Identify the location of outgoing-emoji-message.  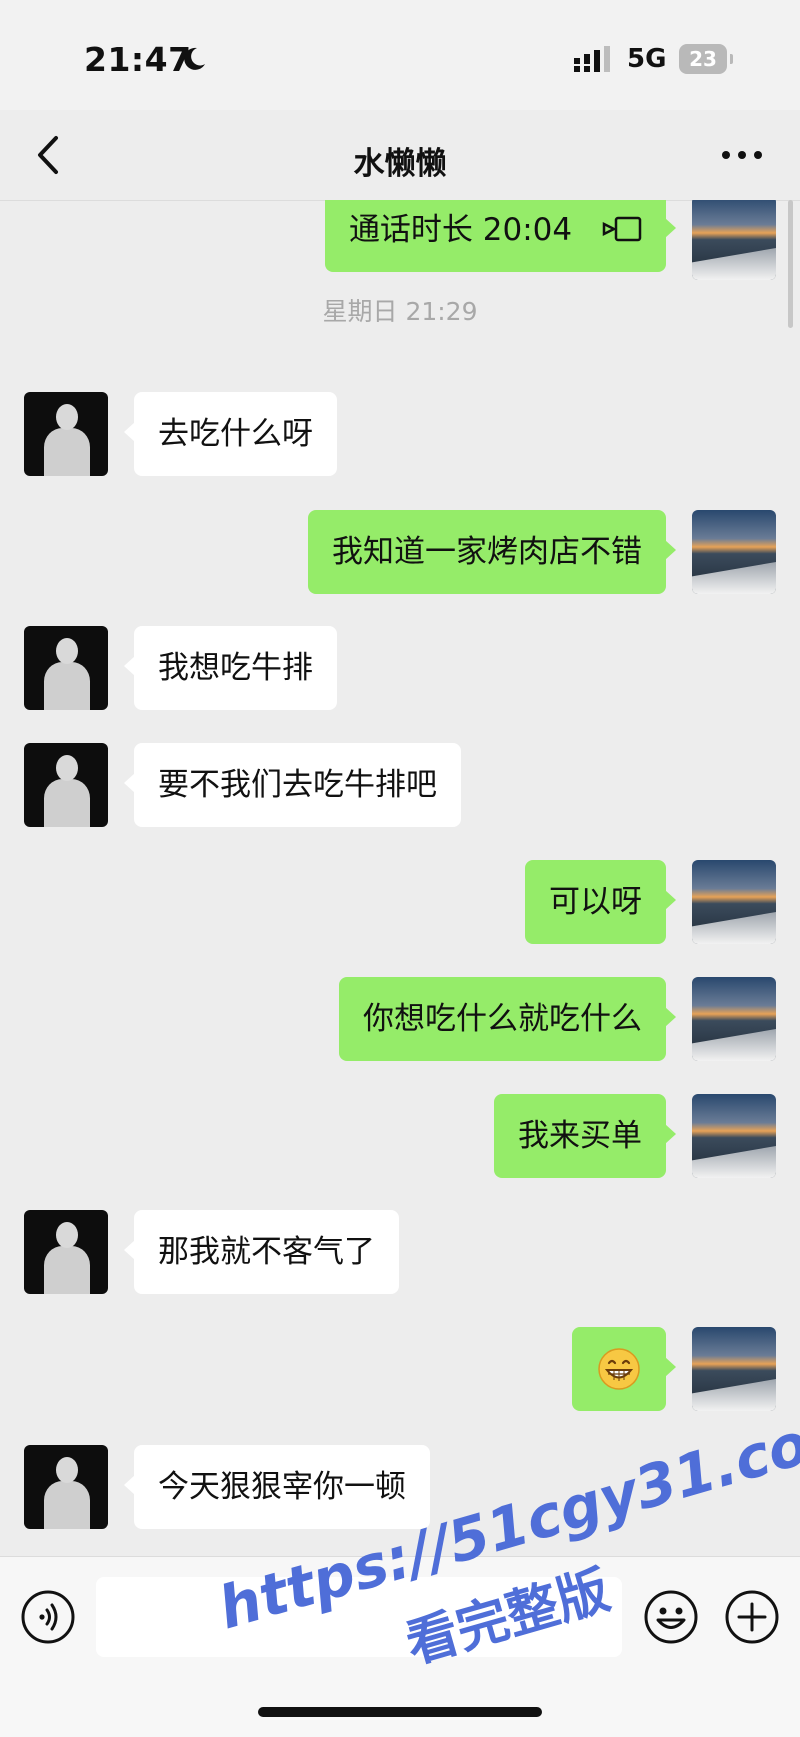
(624, 1369).